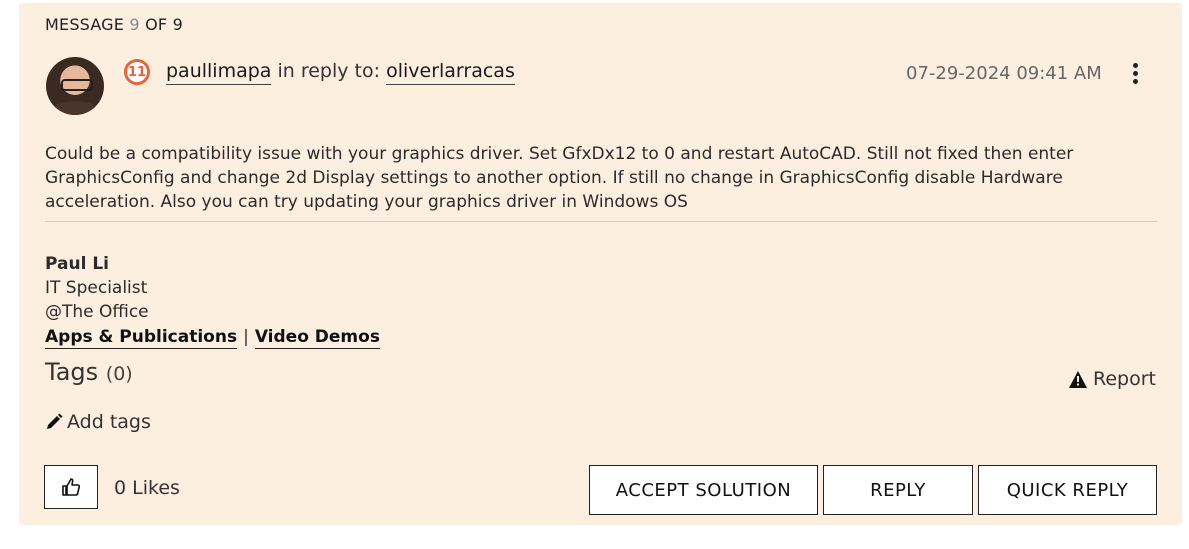 This screenshot has width=1189, height=549. Describe the element at coordinates (75, 108) in the screenshot. I see `avatar-shirt` at that location.